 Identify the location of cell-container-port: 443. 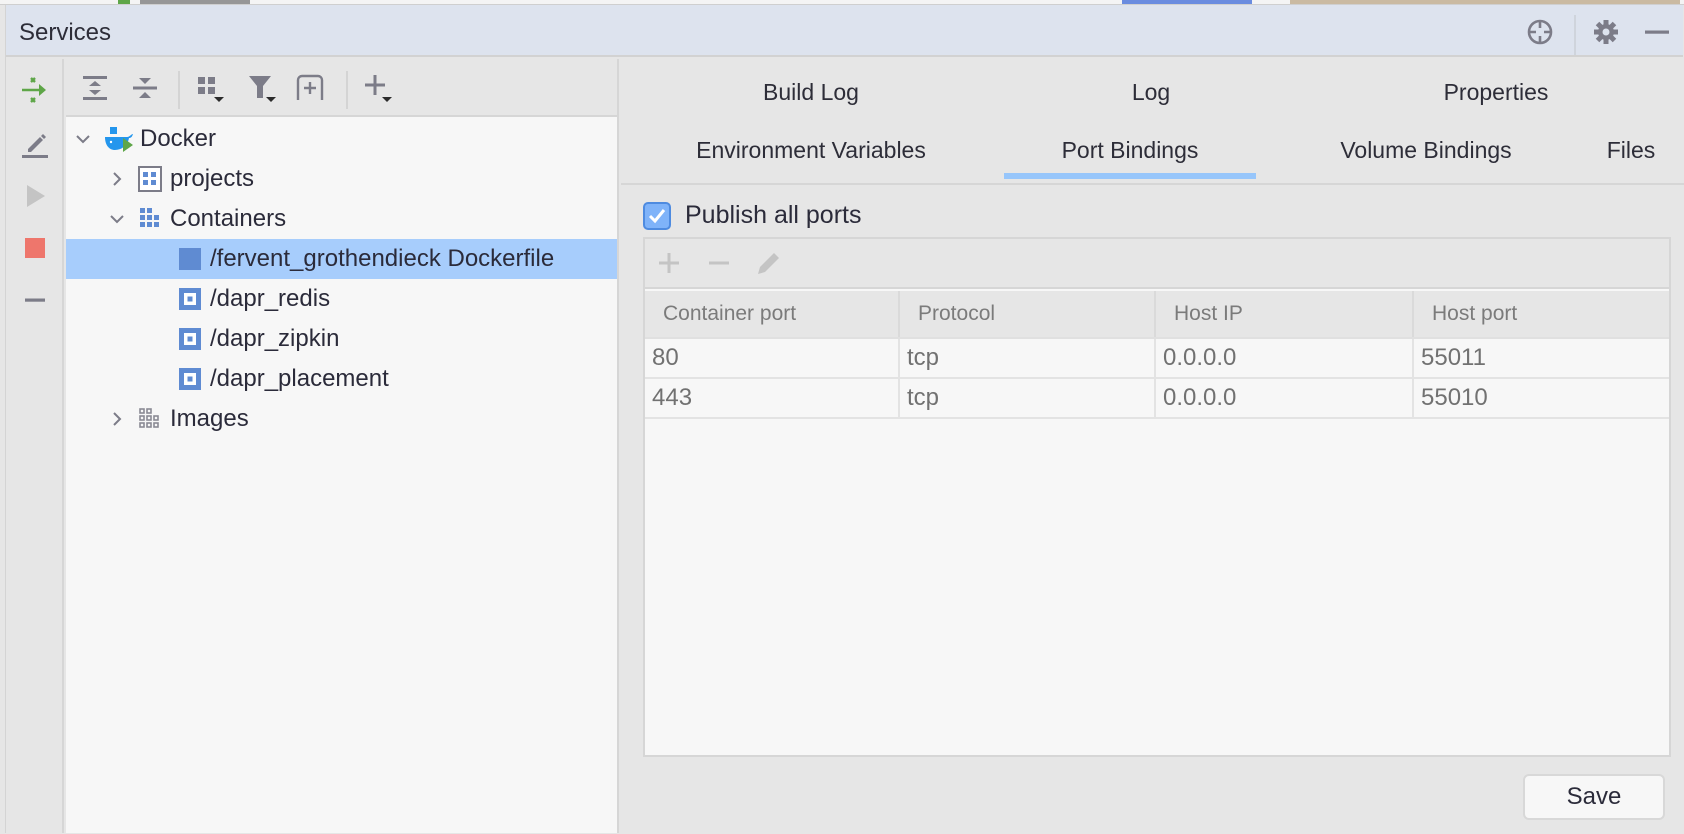
(772, 398).